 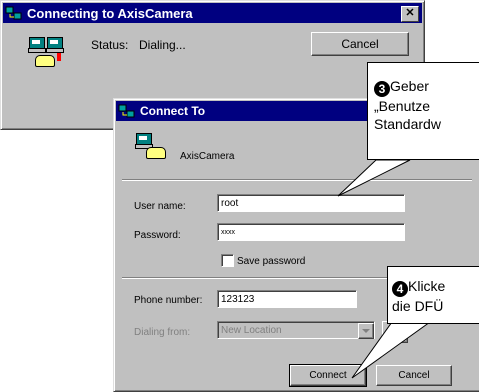 What do you see at coordinates (360, 44) in the screenshot?
I see `connecting-cancel-button: Cancel` at bounding box center [360, 44].